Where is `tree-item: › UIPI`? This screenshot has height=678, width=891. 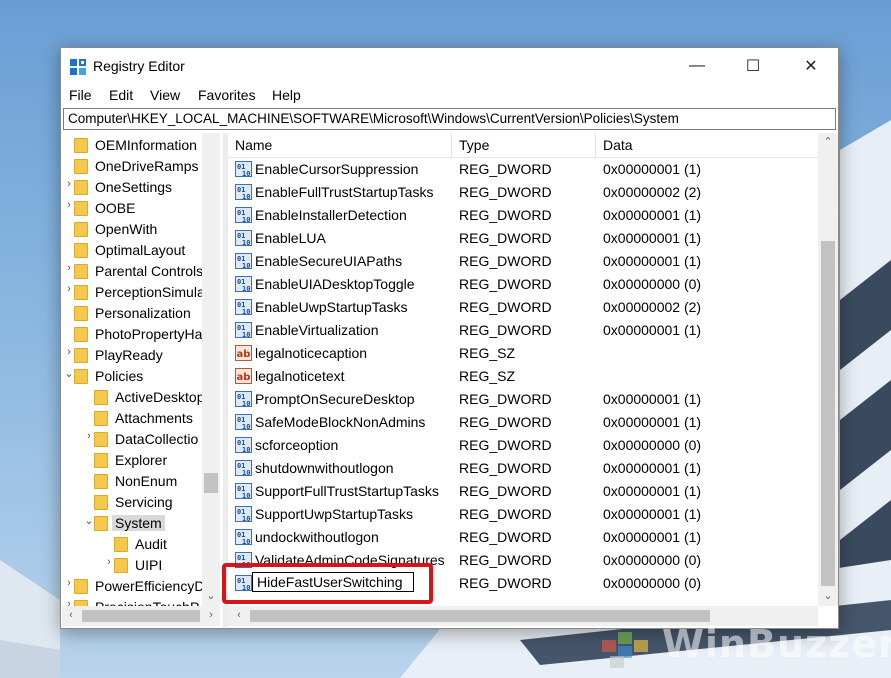
tree-item: › UIPI is located at coordinates (142, 565).